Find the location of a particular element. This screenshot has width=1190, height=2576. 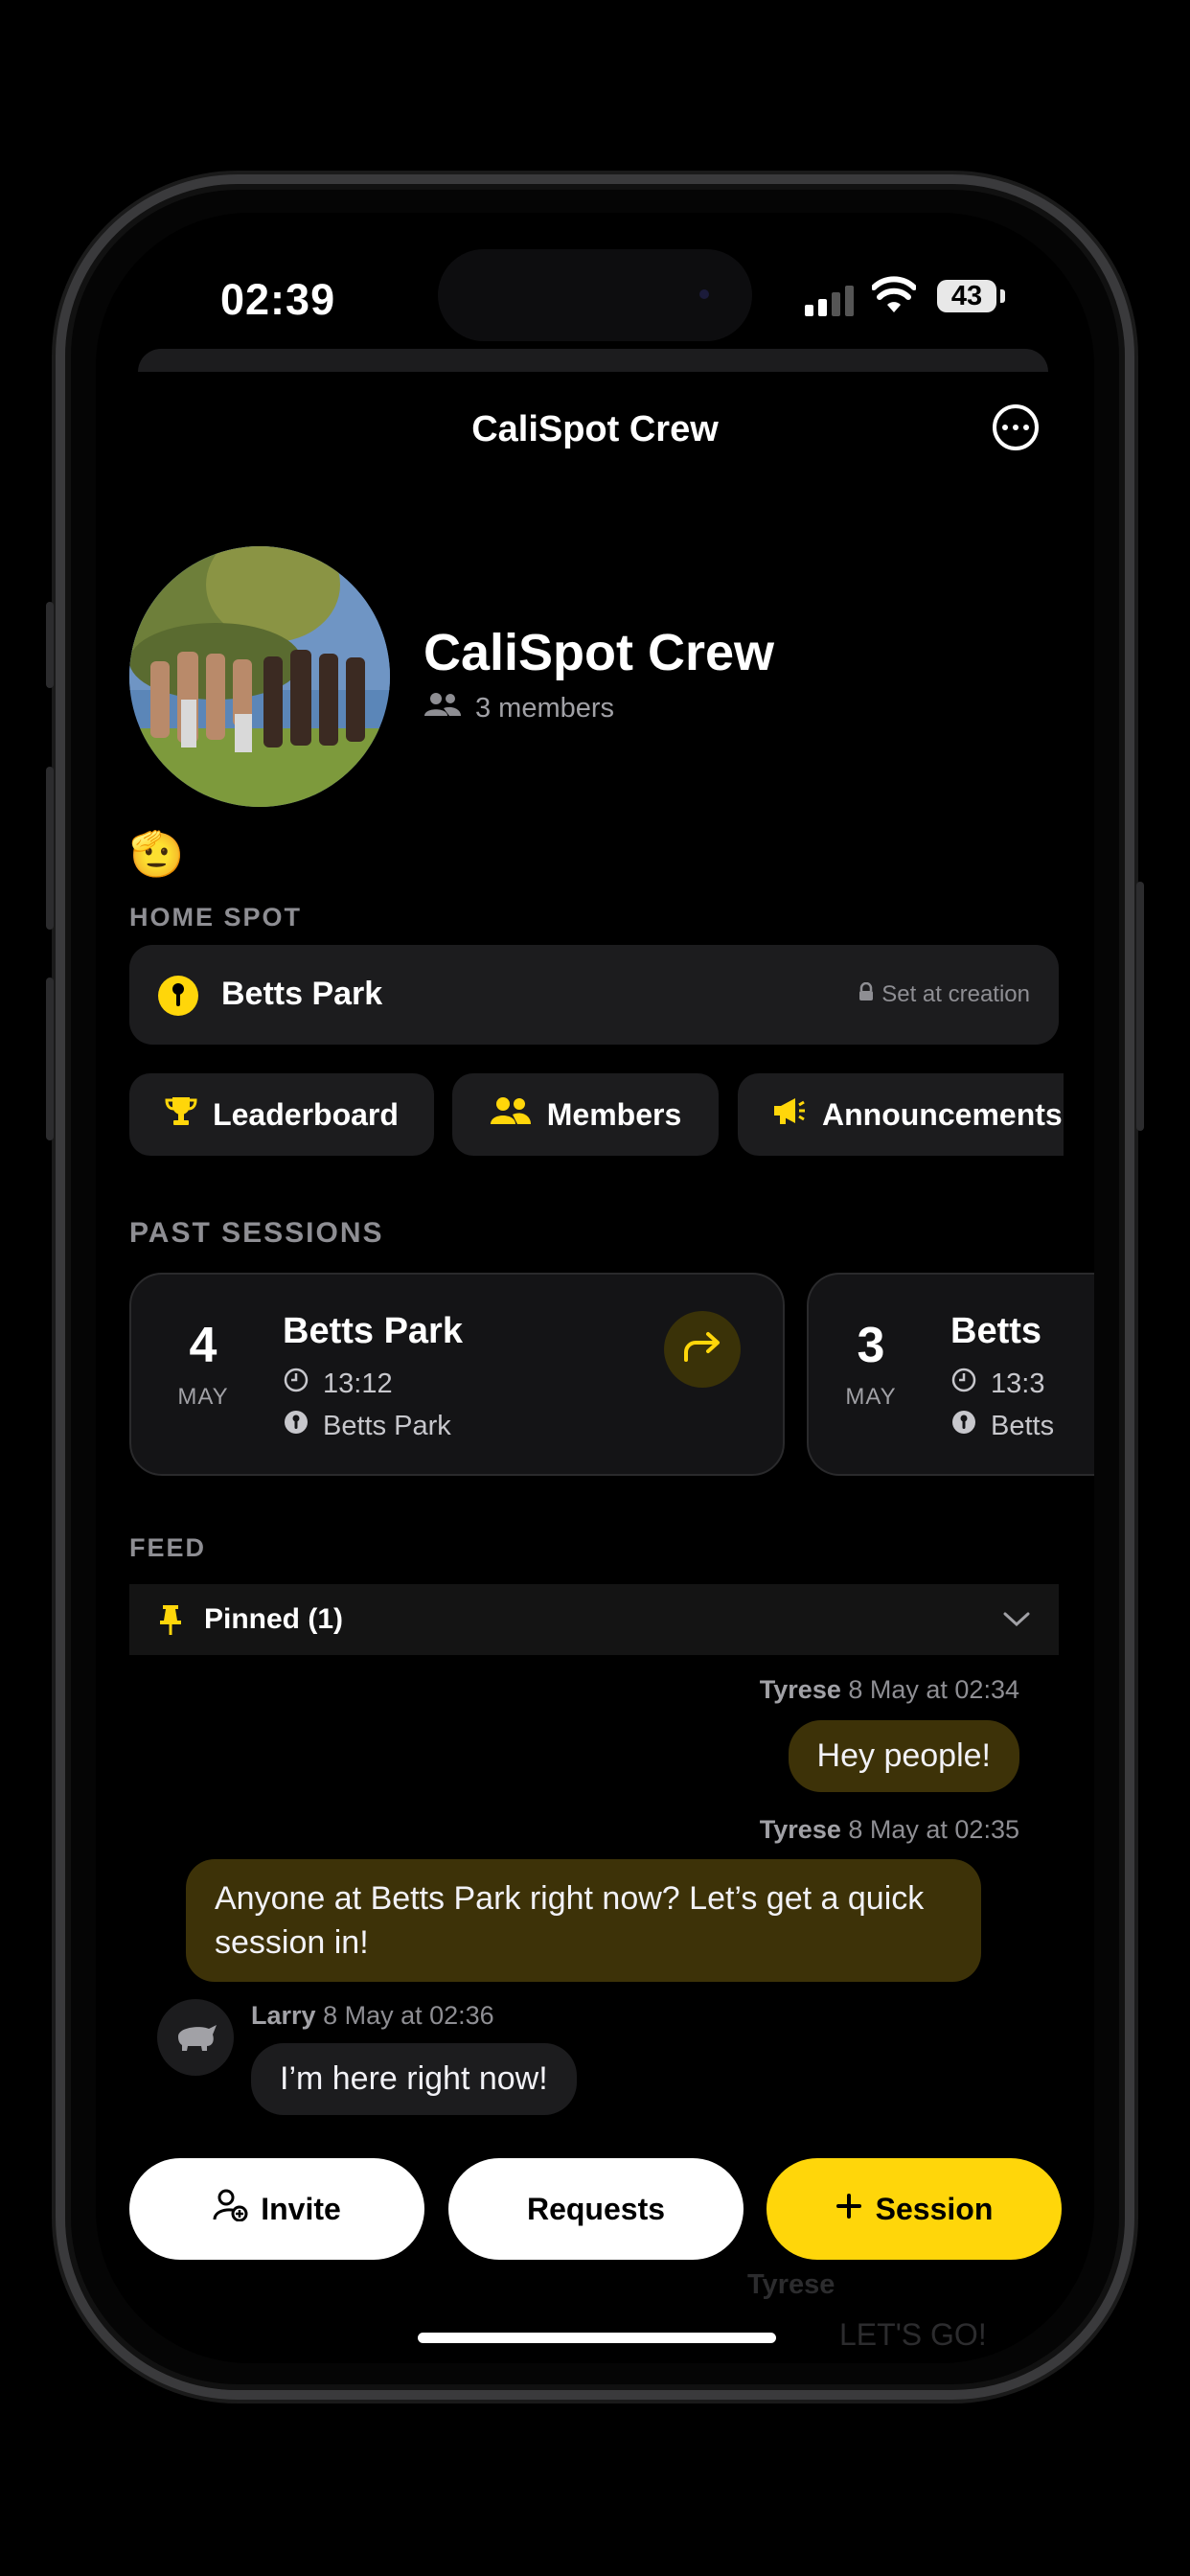

home-indicator is located at coordinates (597, 2338).